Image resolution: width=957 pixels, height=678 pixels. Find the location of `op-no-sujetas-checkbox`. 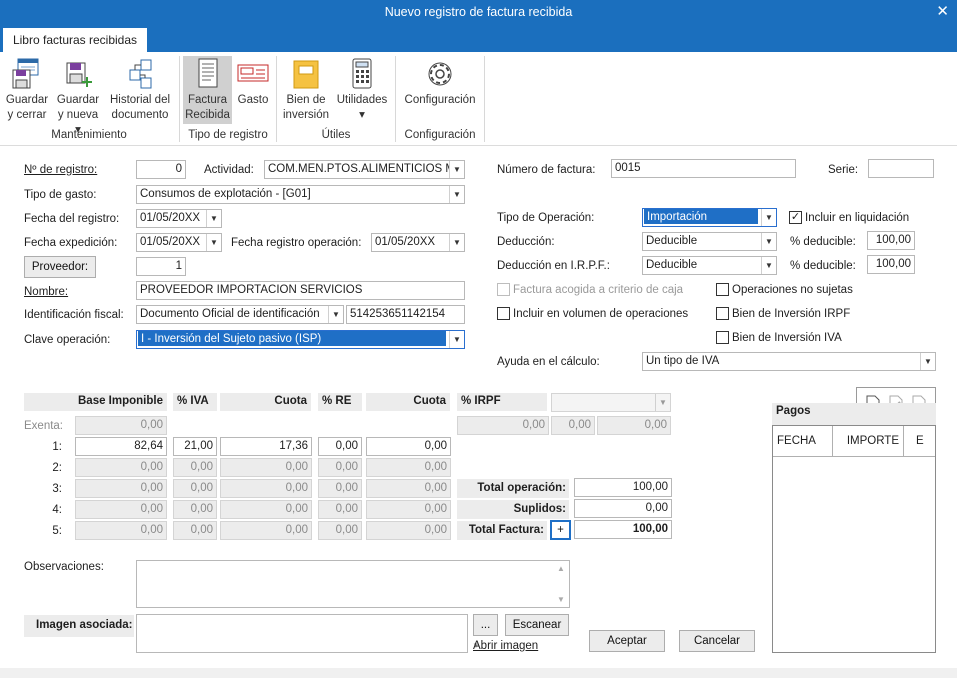

op-no-sujetas-checkbox is located at coordinates (722, 289).